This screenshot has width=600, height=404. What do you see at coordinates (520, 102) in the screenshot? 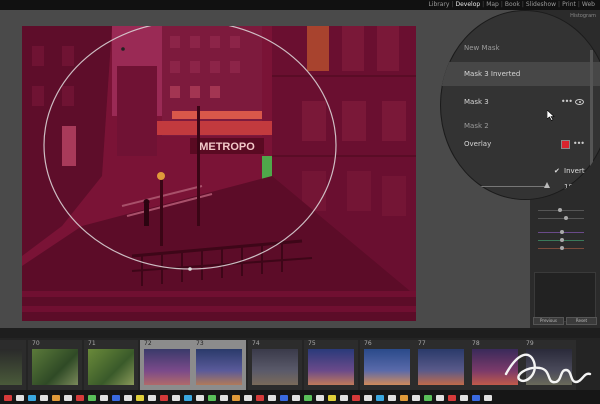
I see `mask-3-item: Mask 3 •••` at bounding box center [520, 102].